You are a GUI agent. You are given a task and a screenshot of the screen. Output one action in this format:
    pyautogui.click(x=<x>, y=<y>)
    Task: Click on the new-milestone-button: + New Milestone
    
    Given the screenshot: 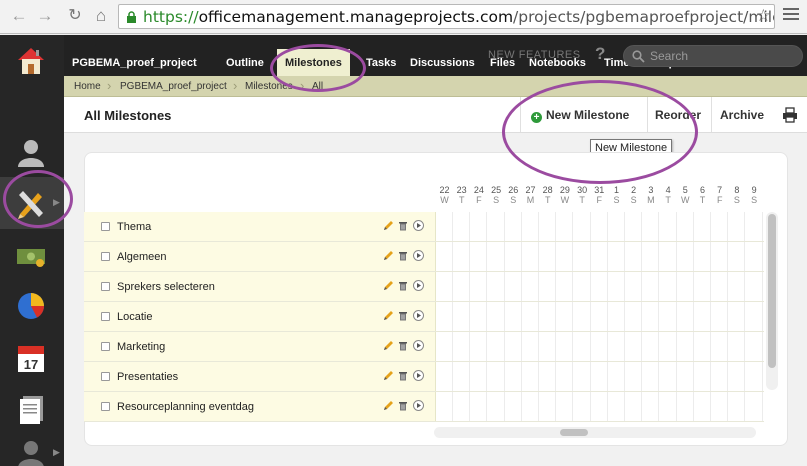 What is the action you would take?
    pyautogui.click(x=583, y=114)
    